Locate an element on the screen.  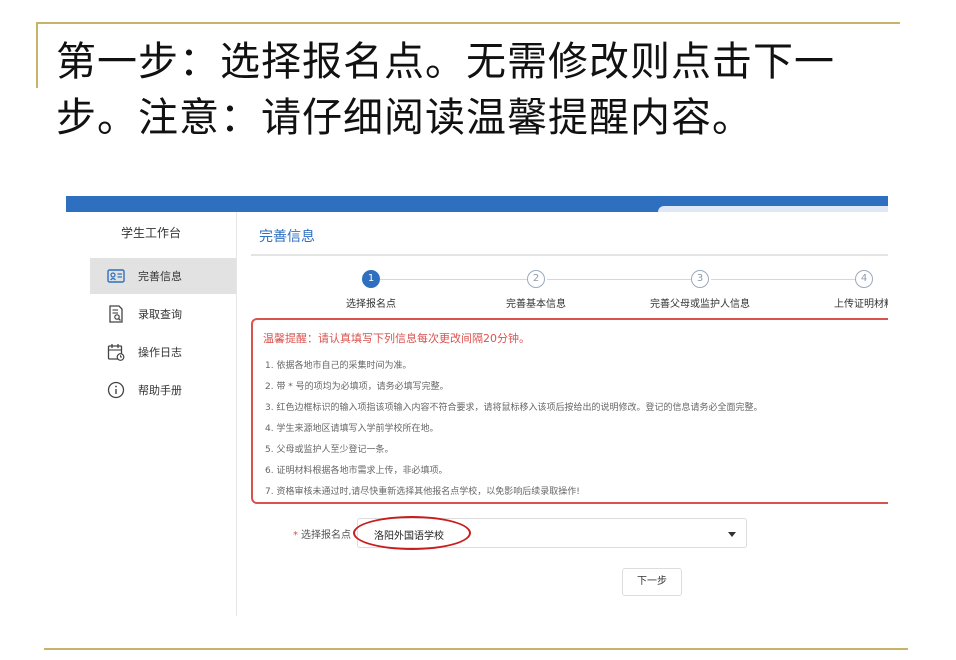
list-item: 5. 父母或监护人至少登记一条。 is located at coordinates (329, 450).